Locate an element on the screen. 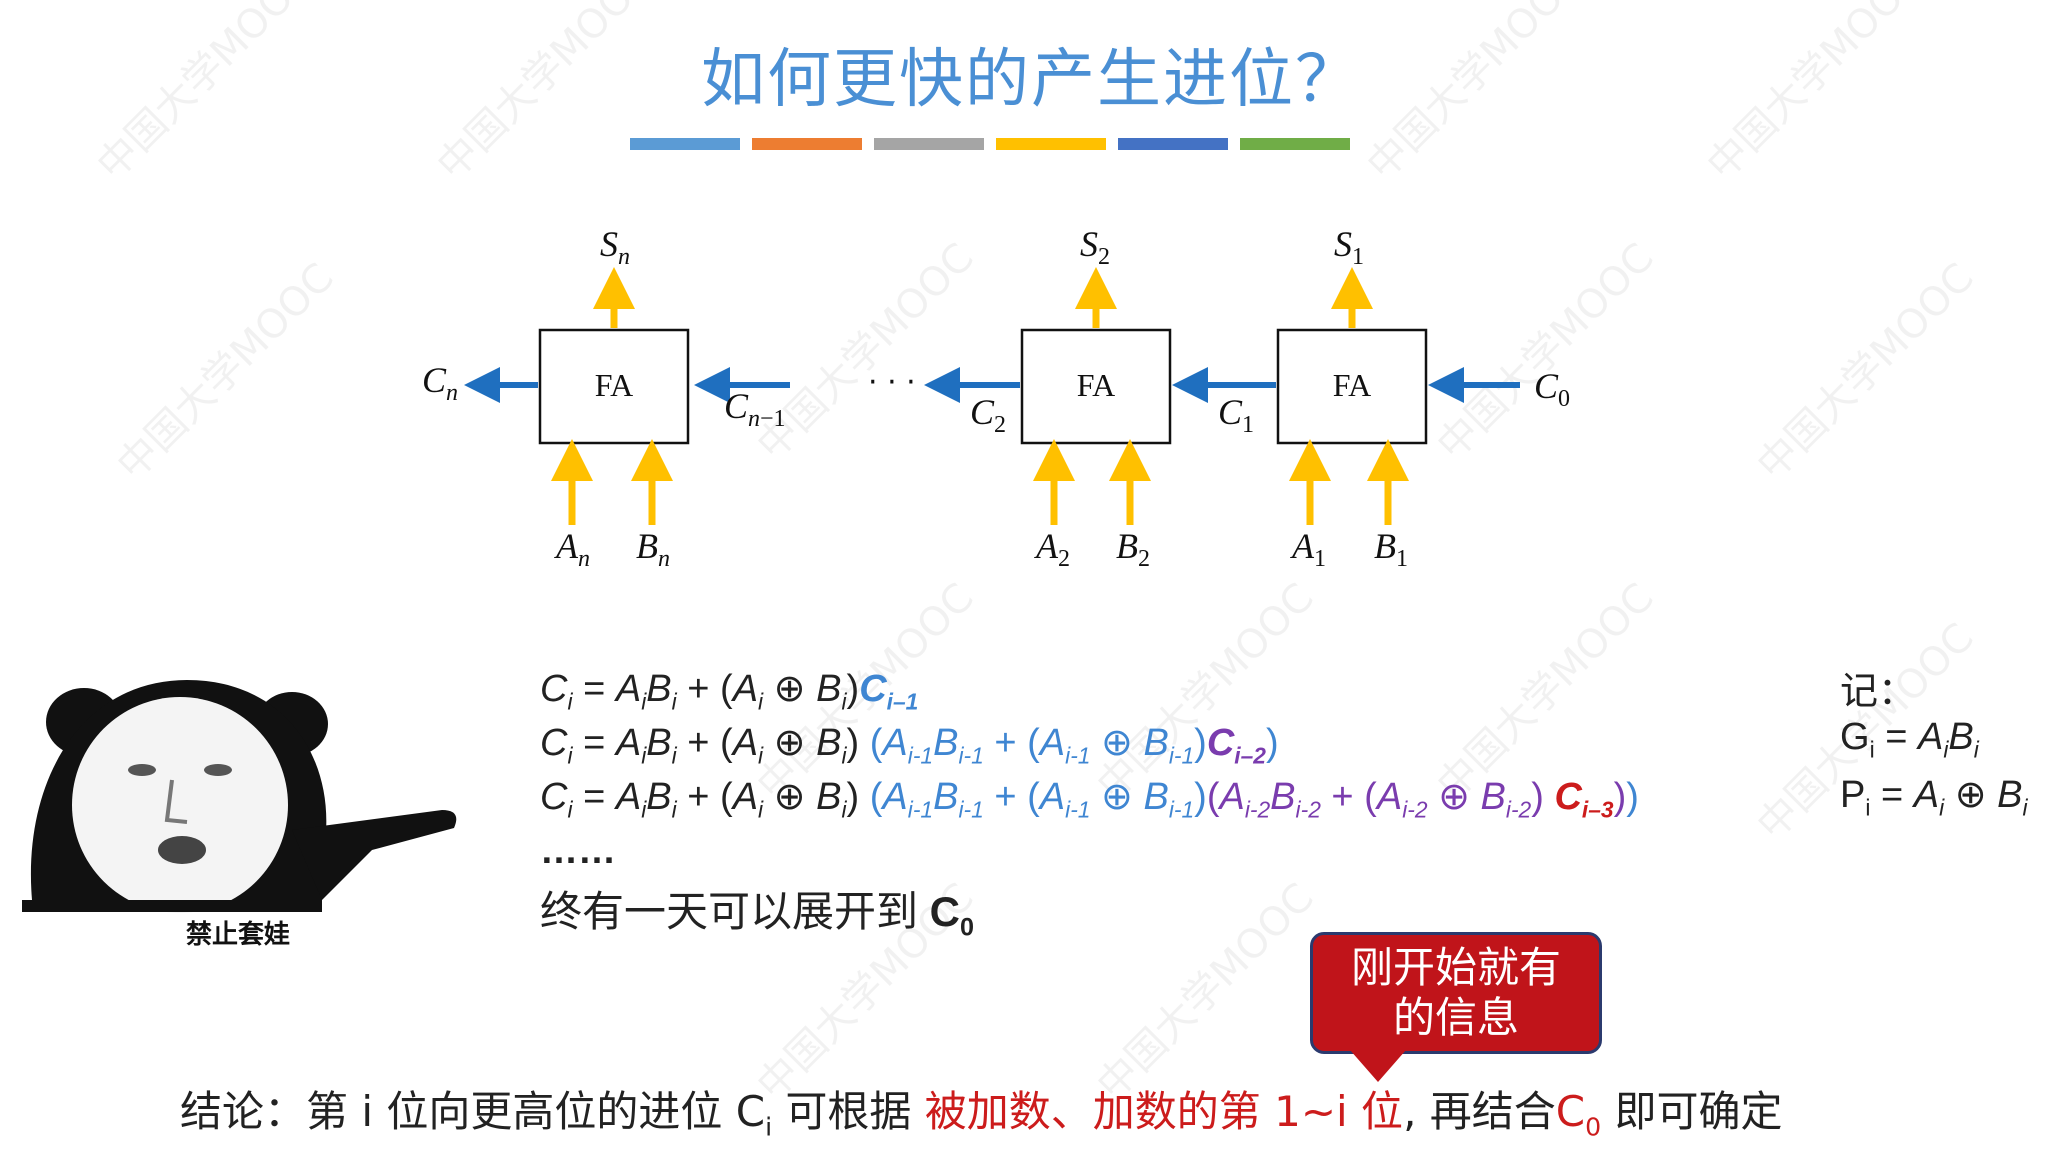  note-p-definition: Pi = Ai ⊕ Bi is located at coordinates (1934, 797).